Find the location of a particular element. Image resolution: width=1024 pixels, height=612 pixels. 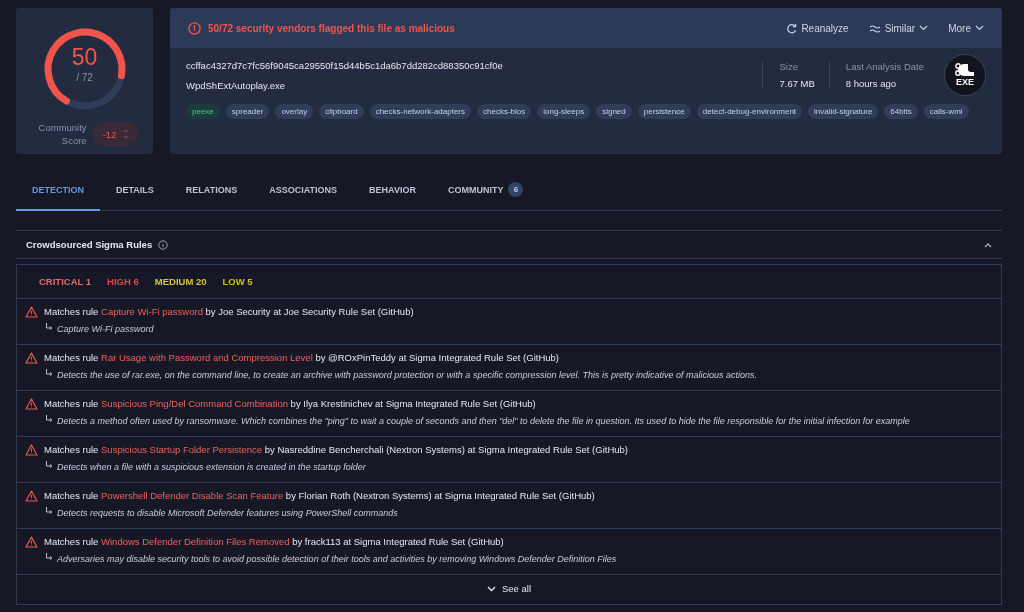

rule-description: Detects requests to disable Microsoft Defender features using PowerShell commands is located at coordinates (227, 513).